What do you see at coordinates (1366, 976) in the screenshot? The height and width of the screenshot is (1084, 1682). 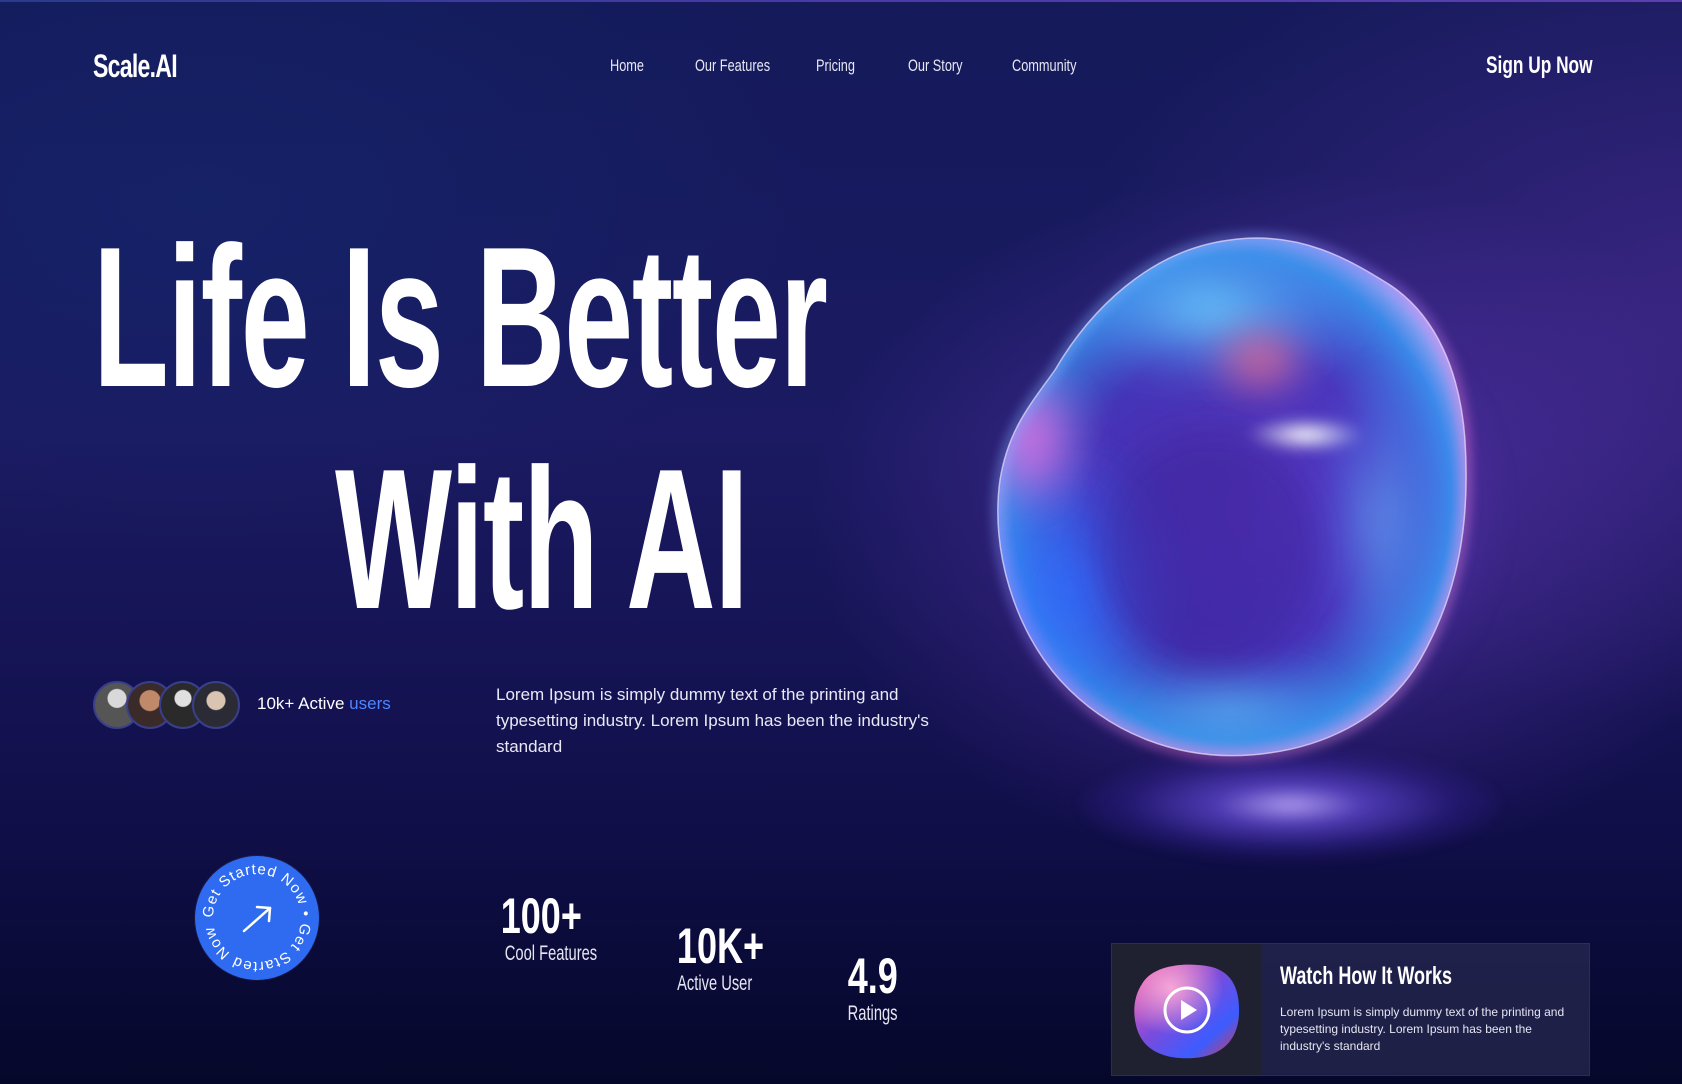 I see `video-title: Watch How It Works` at bounding box center [1366, 976].